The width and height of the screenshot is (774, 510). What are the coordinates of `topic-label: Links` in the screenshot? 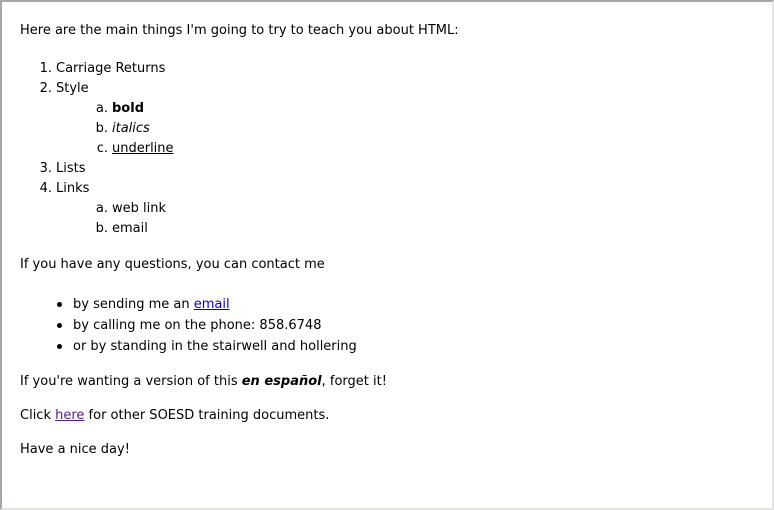 It's located at (73, 188).